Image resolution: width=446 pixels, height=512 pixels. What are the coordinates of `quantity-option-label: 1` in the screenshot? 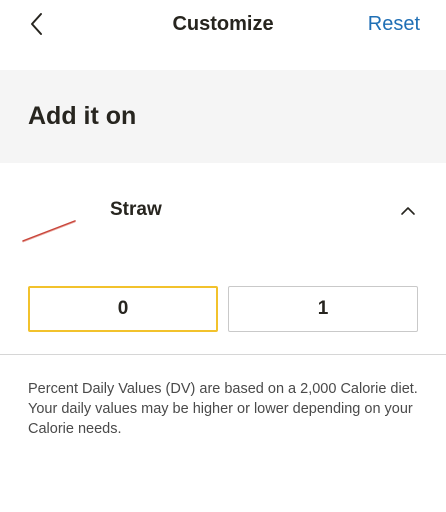 It's located at (323, 308).